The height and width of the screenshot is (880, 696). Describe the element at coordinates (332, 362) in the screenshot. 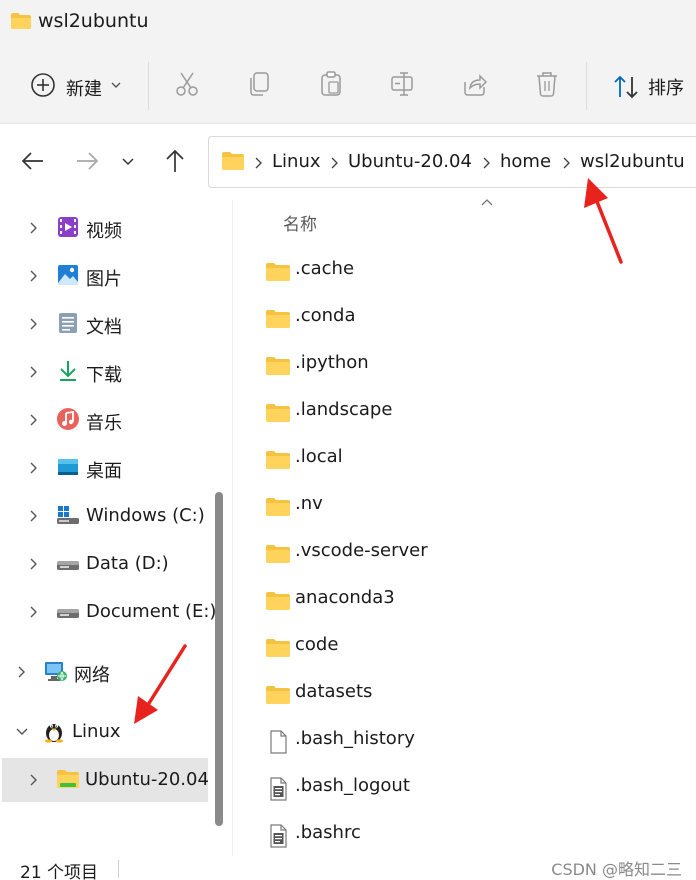

I see `file-name: .ipython` at that location.